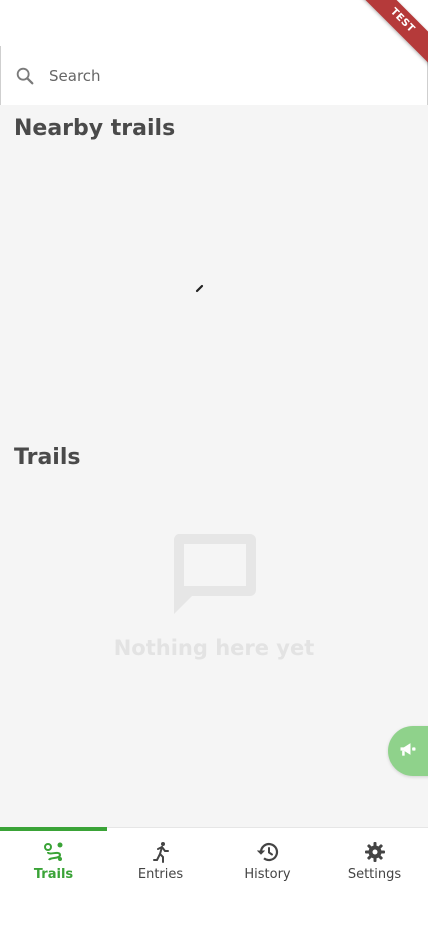  I want to click on empty-state: Nothing here yet, so click(214, 594).